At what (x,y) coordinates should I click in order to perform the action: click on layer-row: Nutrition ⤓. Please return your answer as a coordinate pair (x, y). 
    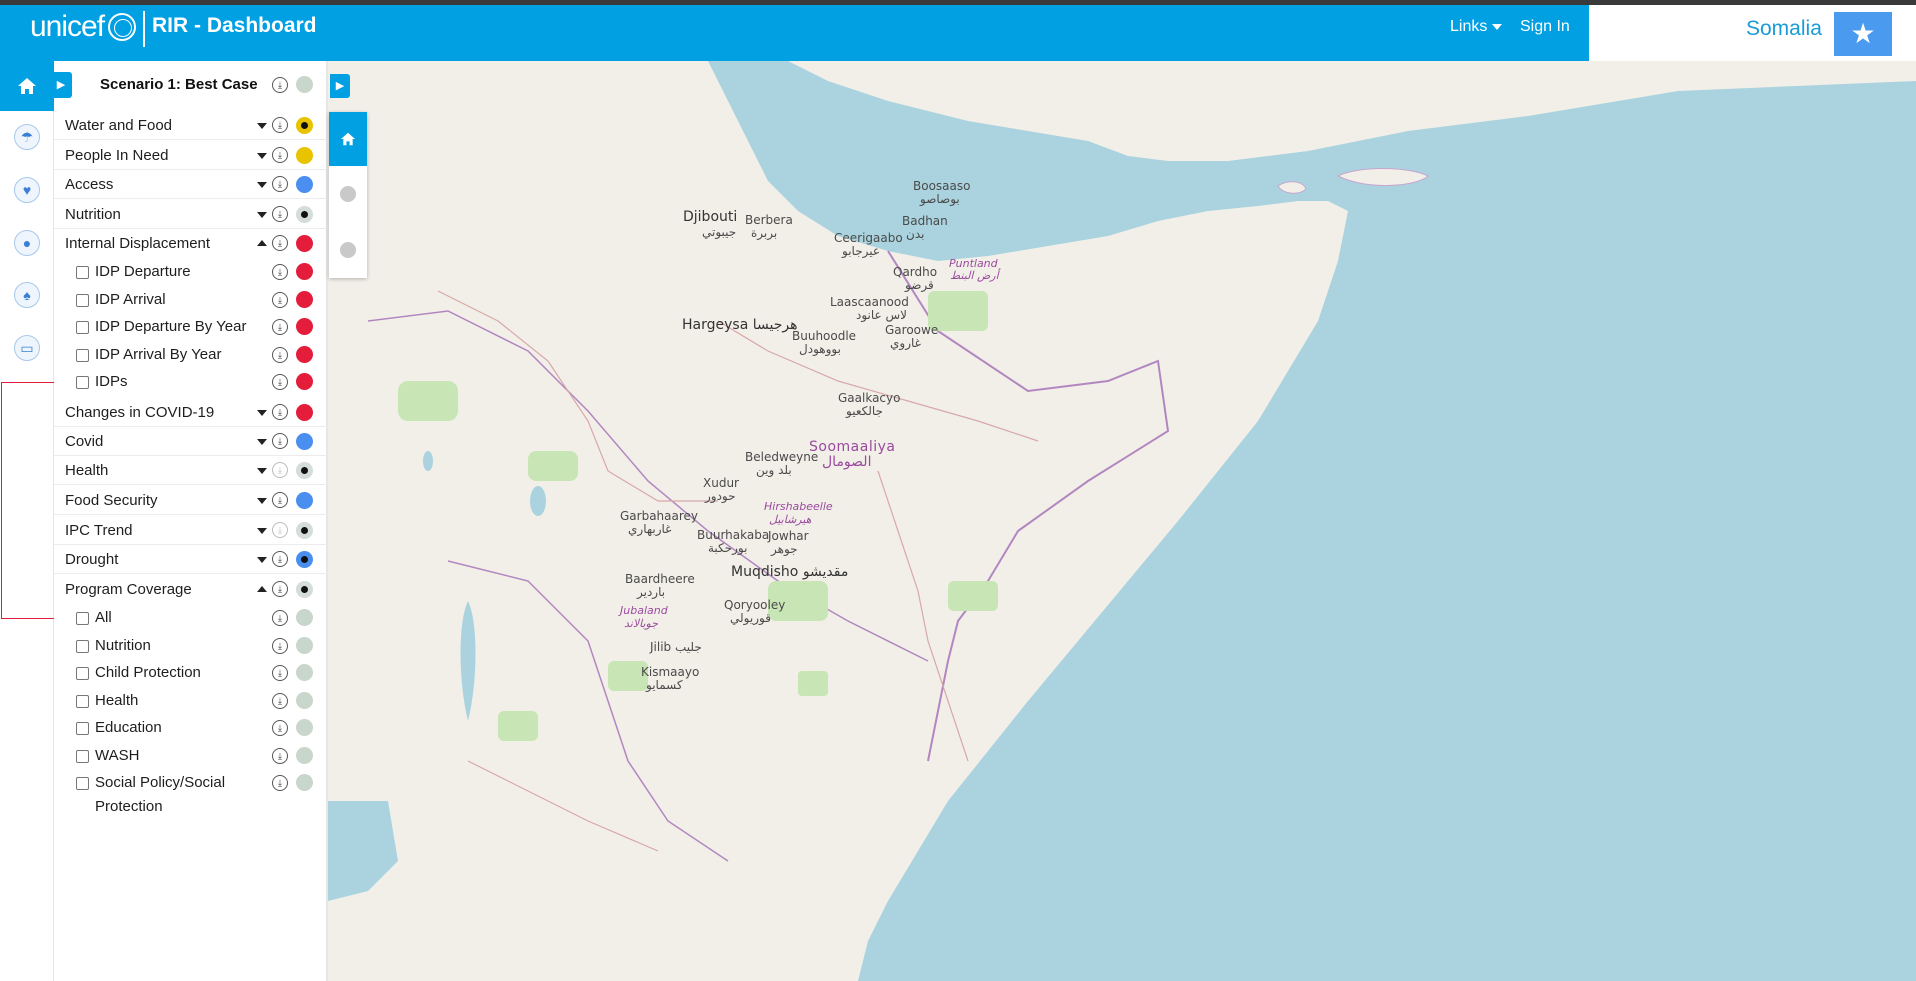
    Looking at the image, I should click on (191, 214).